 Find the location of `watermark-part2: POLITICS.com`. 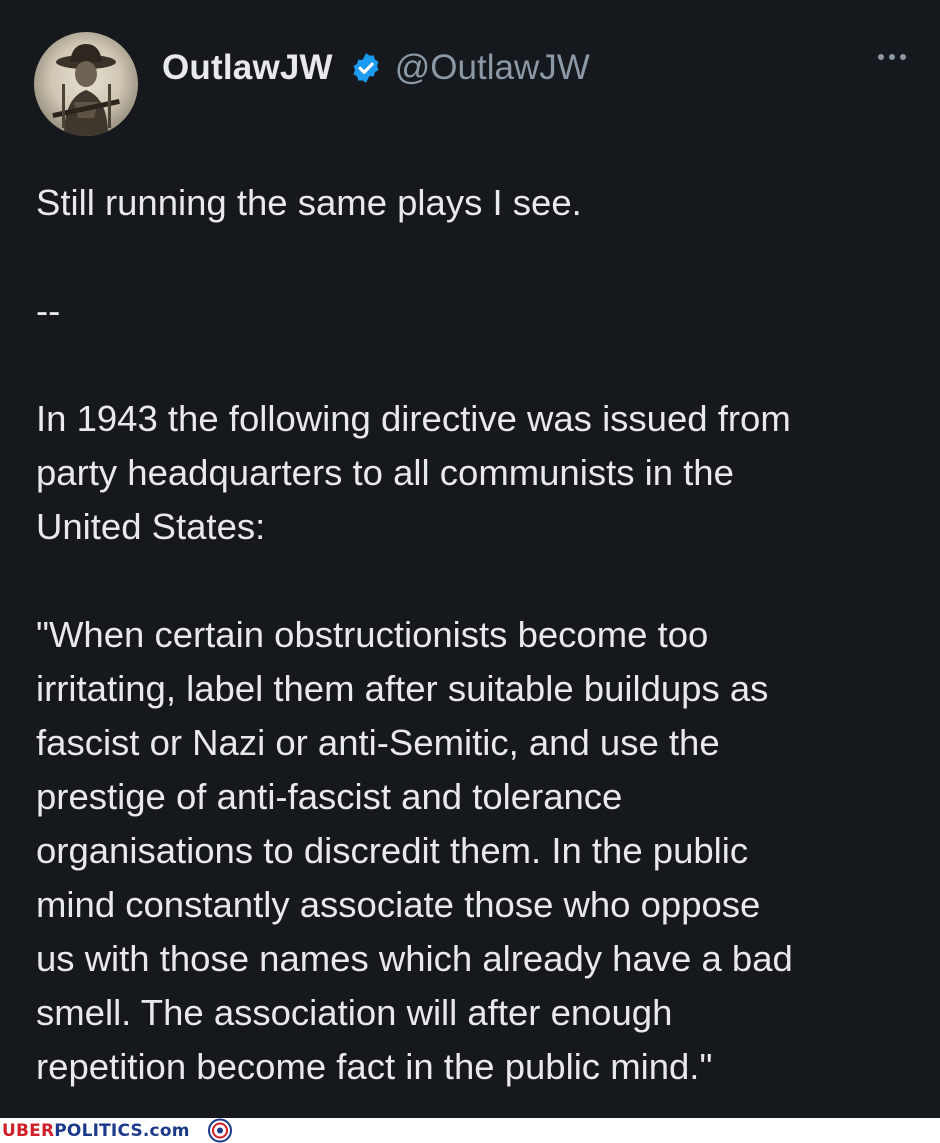

watermark-part2: POLITICS.com is located at coordinates (122, 1130).